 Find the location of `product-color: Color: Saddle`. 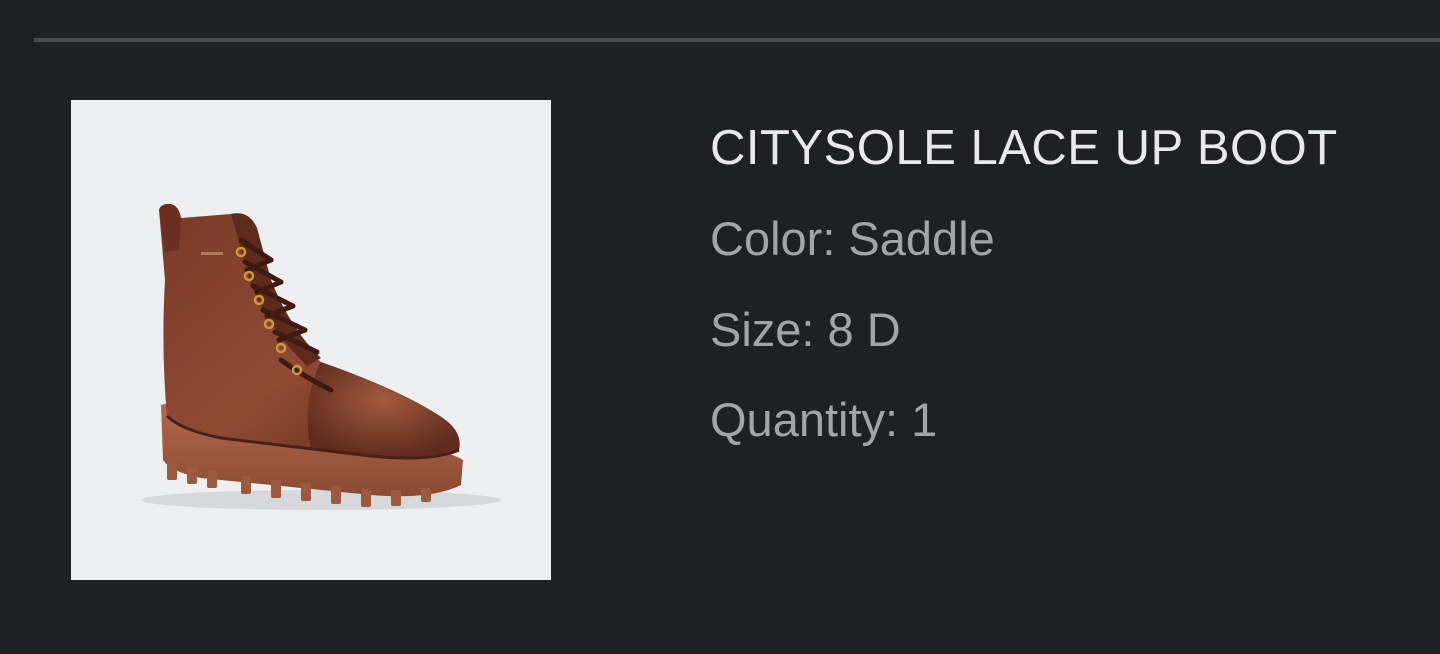

product-color: Color: Saddle is located at coordinates (852, 238).